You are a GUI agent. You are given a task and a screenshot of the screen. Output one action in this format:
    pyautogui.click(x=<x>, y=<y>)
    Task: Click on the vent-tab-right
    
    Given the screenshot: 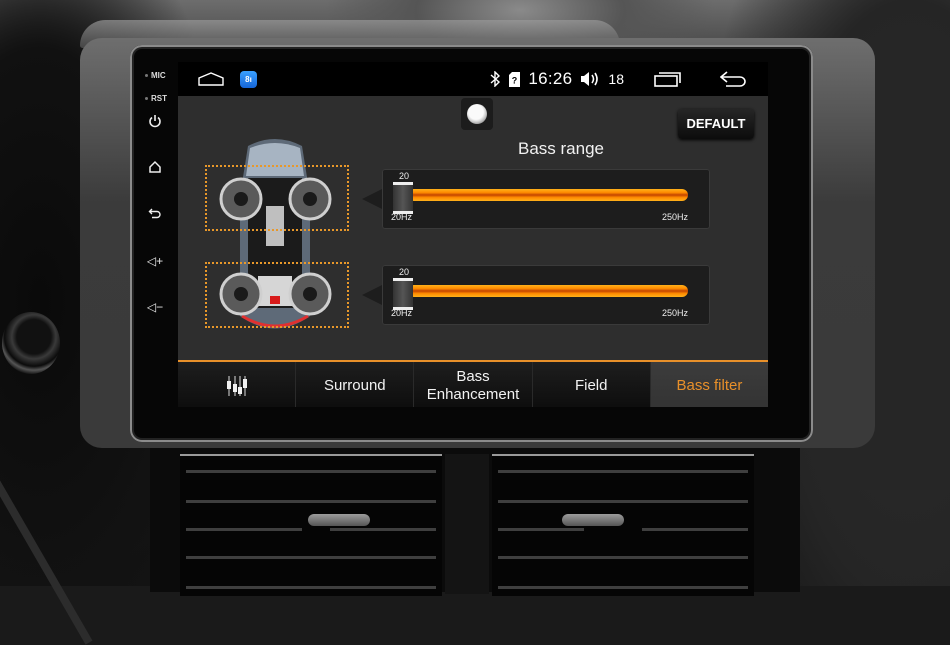 What is the action you would take?
    pyautogui.click(x=593, y=520)
    